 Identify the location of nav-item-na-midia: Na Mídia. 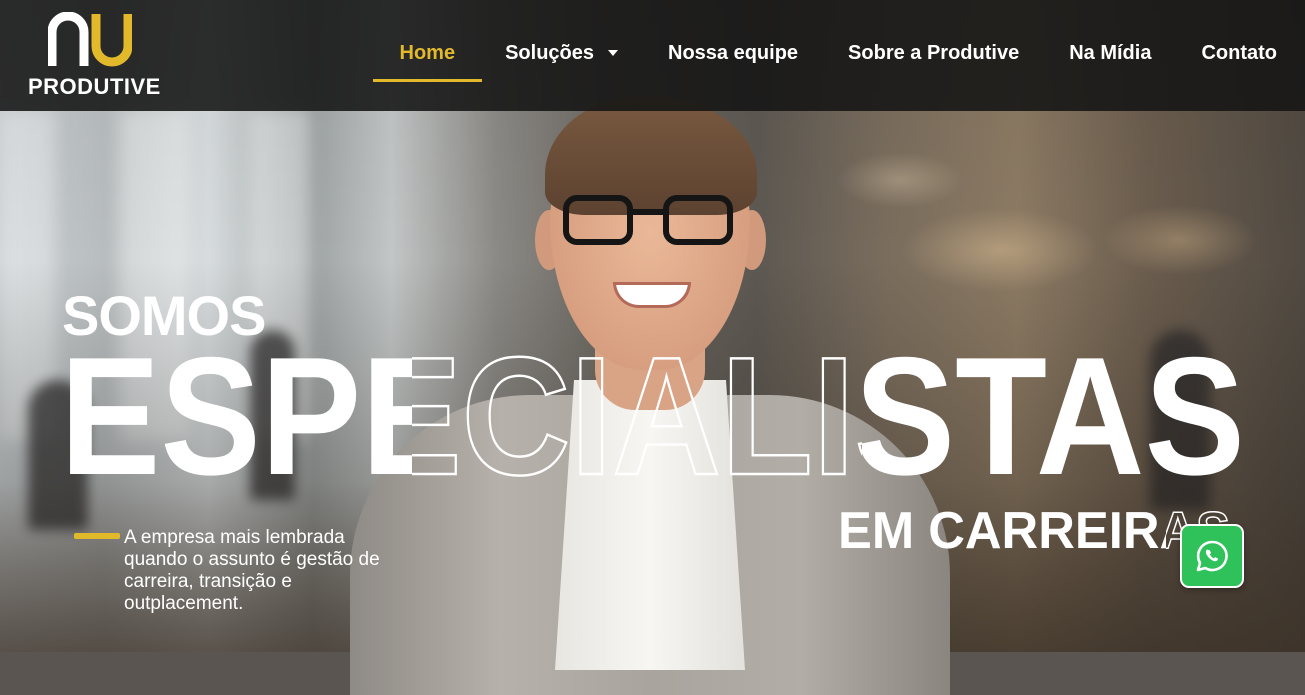
(1110, 56).